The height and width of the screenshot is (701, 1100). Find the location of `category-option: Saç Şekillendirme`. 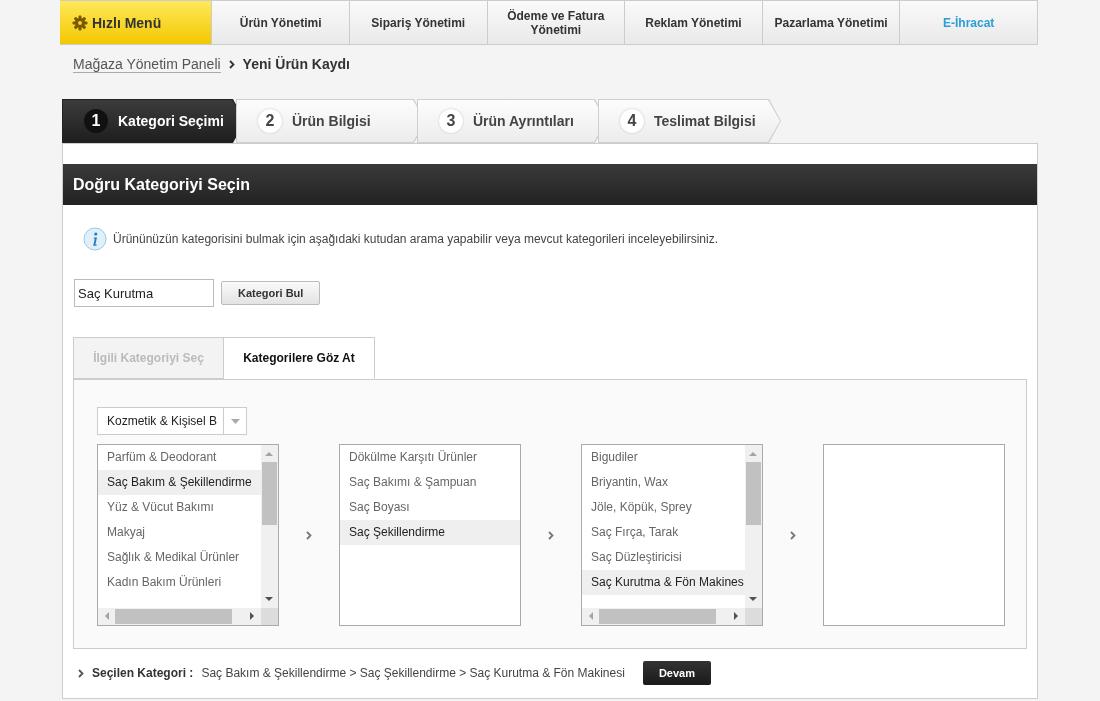

category-option: Saç Şekillendirme is located at coordinates (430, 532).